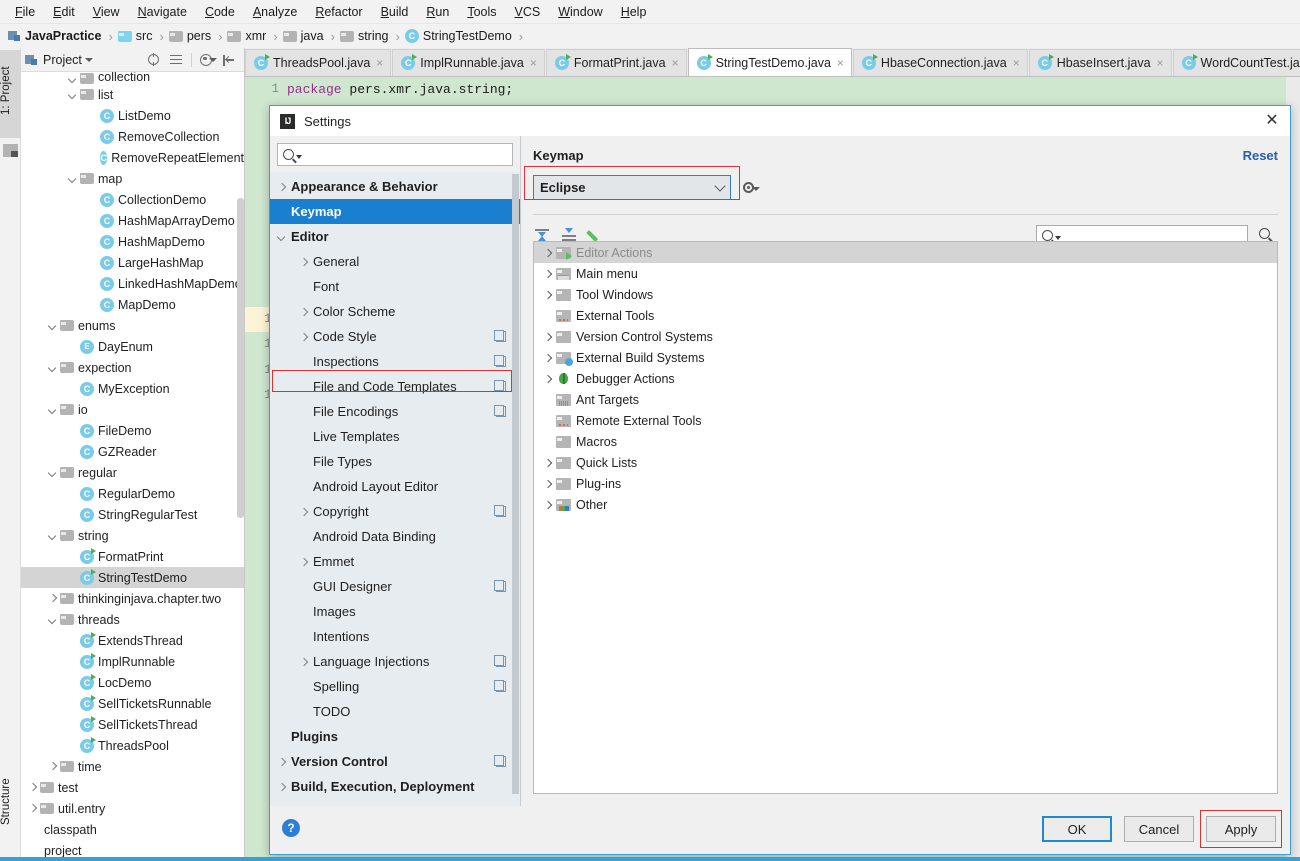 The width and height of the screenshot is (1300, 861). Describe the element at coordinates (395, 736) in the screenshot. I see `settings-tree-item-plugins: Plugins` at that location.